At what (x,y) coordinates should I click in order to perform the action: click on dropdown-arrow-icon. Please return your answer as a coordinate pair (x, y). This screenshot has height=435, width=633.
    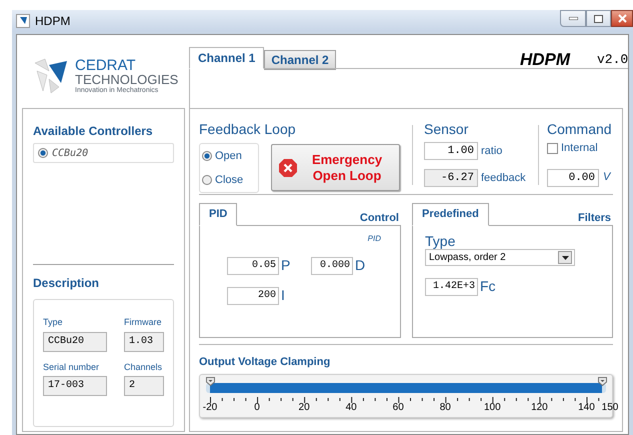
    Looking at the image, I should click on (565, 258).